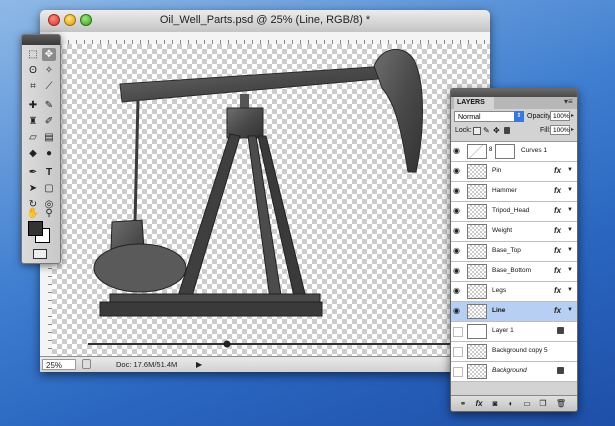  I want to click on path-selection-tool-icon: ➤, so click(33, 188).